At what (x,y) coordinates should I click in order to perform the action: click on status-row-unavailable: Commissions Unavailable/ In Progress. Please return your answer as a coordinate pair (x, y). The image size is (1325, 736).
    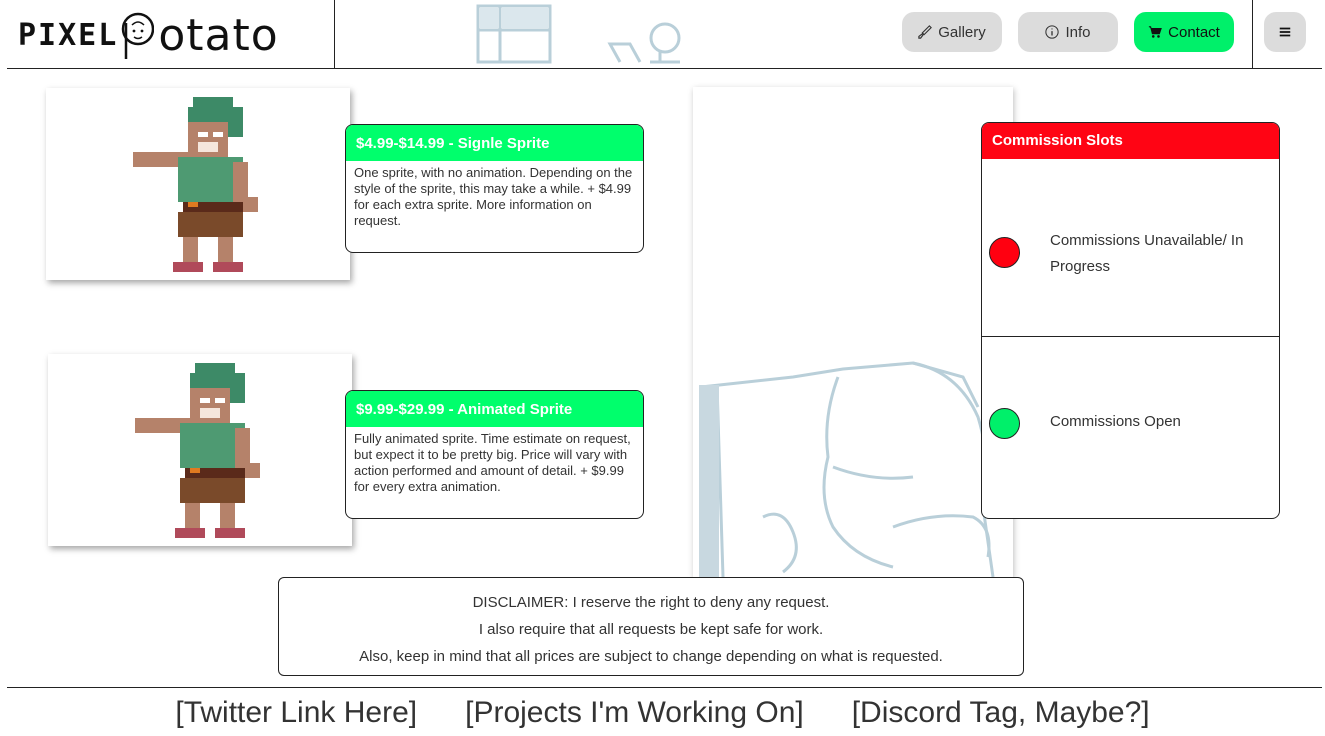
    Looking at the image, I should click on (1130, 248).